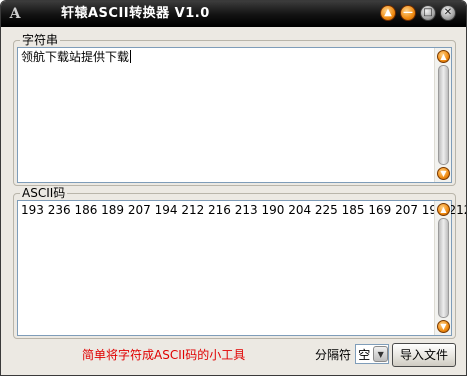 The height and width of the screenshot is (376, 467). What do you see at coordinates (15, 14) in the screenshot?
I see `app-icon: A` at bounding box center [15, 14].